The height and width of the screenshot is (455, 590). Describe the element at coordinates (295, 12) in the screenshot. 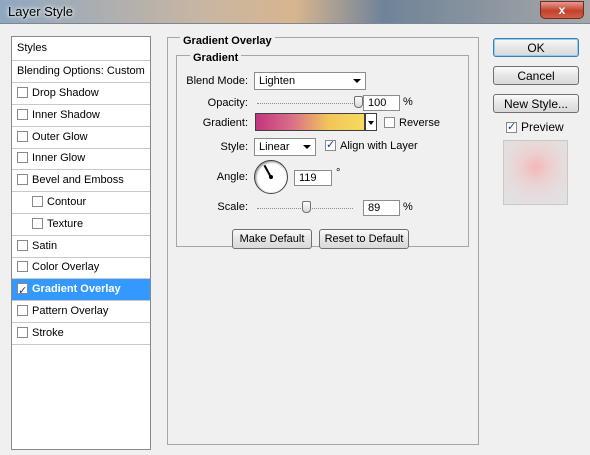

I see `titlebar: Layer Style x` at that location.